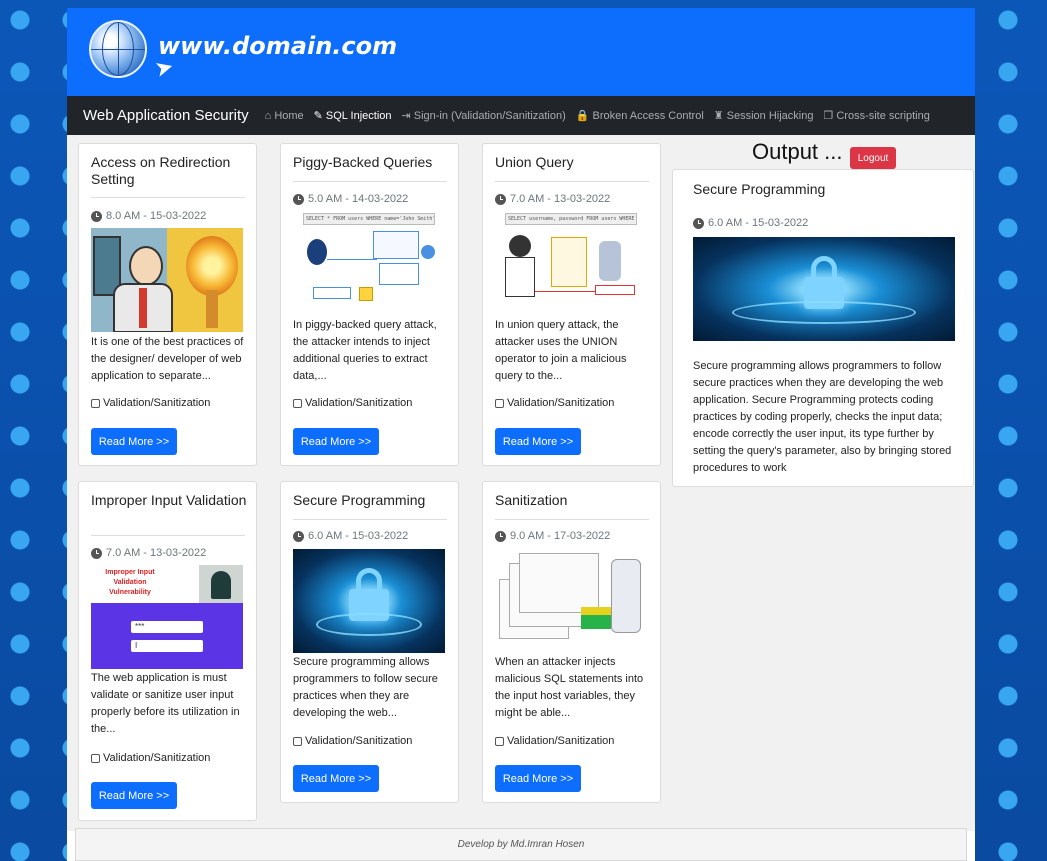  Describe the element at coordinates (156, 216) in the screenshot. I see `time-text: 8.0 AM - 15-03-2022` at that location.